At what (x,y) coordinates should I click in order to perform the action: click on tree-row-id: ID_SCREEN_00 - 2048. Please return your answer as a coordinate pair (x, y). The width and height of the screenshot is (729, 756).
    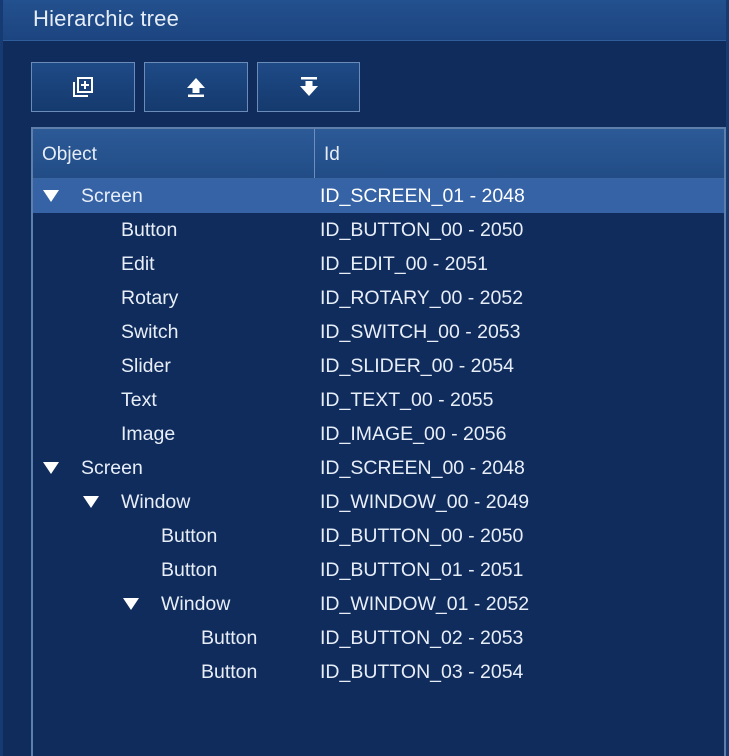
    Looking at the image, I should click on (422, 468).